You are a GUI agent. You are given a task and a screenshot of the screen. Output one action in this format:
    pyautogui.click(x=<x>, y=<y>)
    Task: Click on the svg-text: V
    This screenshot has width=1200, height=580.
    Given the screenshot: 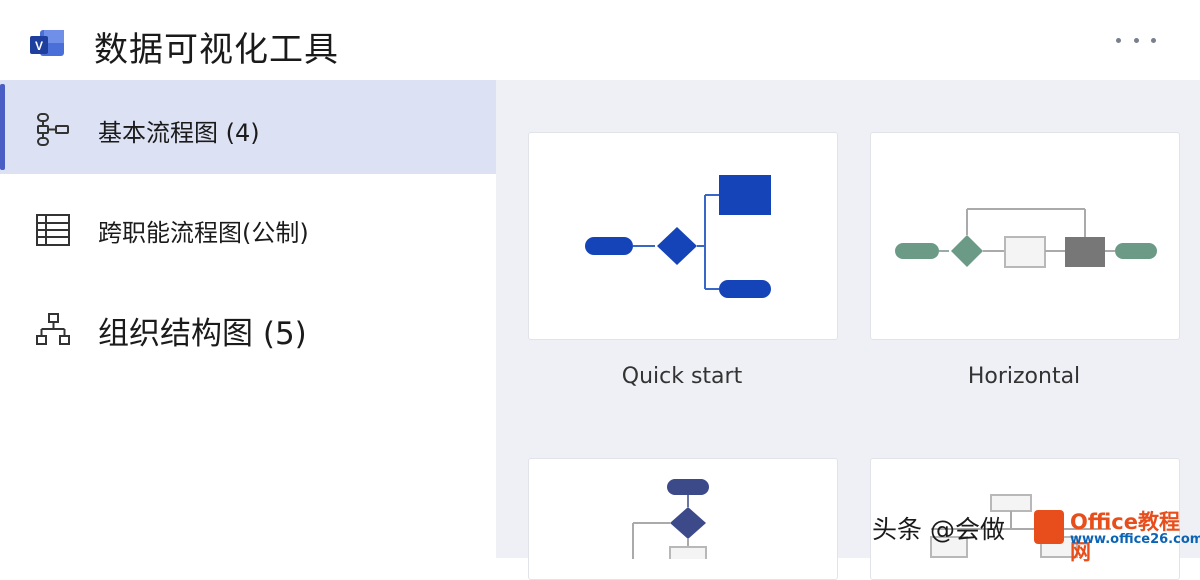 What is the action you would take?
    pyautogui.click(x=39, y=46)
    